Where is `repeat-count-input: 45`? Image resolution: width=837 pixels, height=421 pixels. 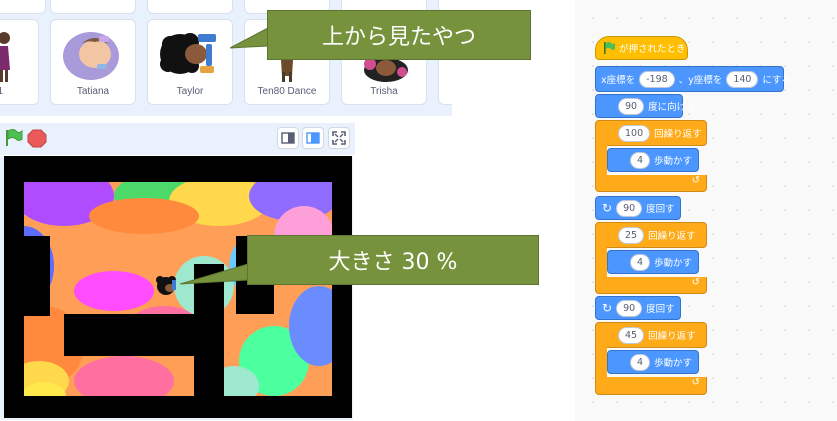 repeat-count-input: 45 is located at coordinates (631, 335).